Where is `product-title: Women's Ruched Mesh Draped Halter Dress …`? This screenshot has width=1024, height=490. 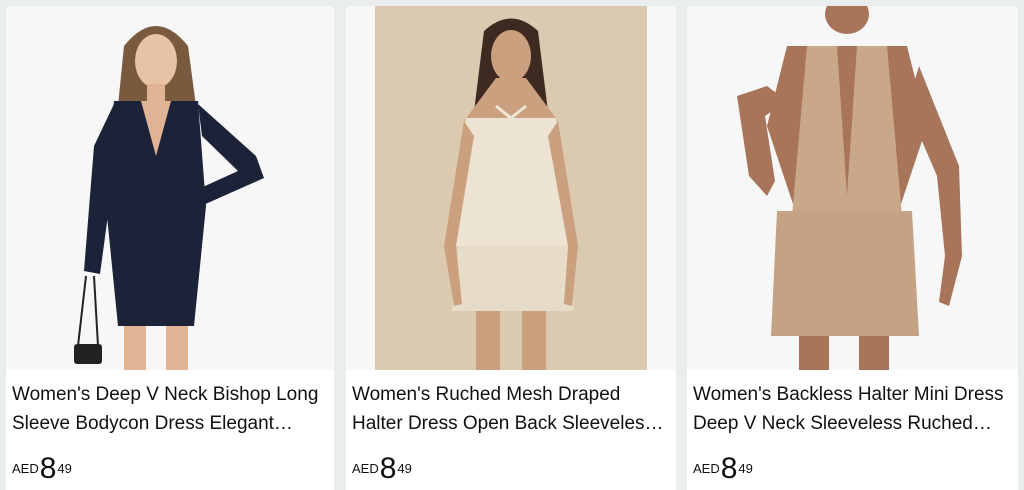
product-title: Women's Ruched Mesh Draped Halter Dress … is located at coordinates (509, 409).